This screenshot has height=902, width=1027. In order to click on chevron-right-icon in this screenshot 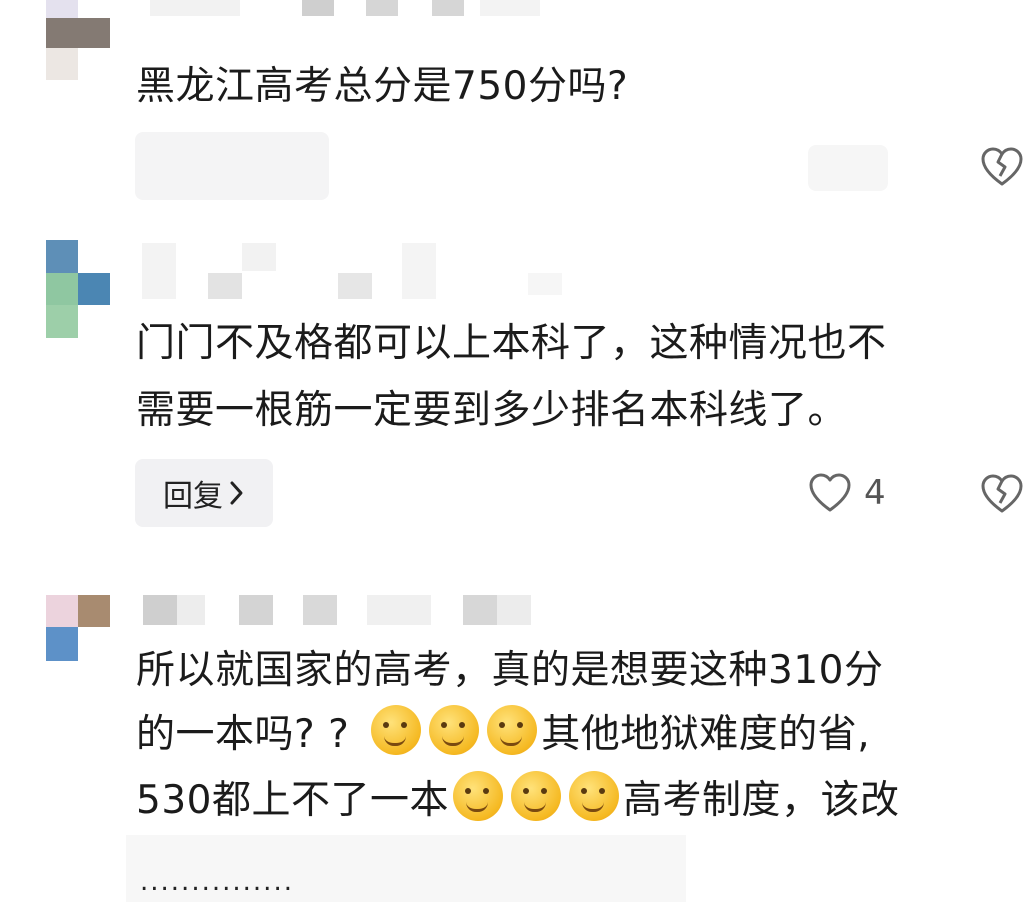, I will do `click(237, 493)`.